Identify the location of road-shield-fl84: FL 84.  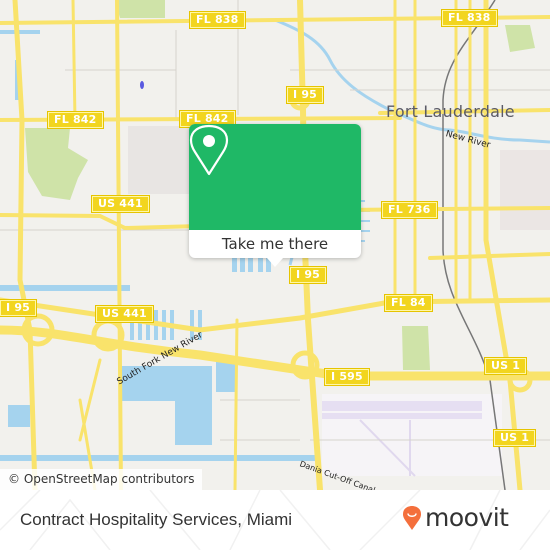
(408, 303).